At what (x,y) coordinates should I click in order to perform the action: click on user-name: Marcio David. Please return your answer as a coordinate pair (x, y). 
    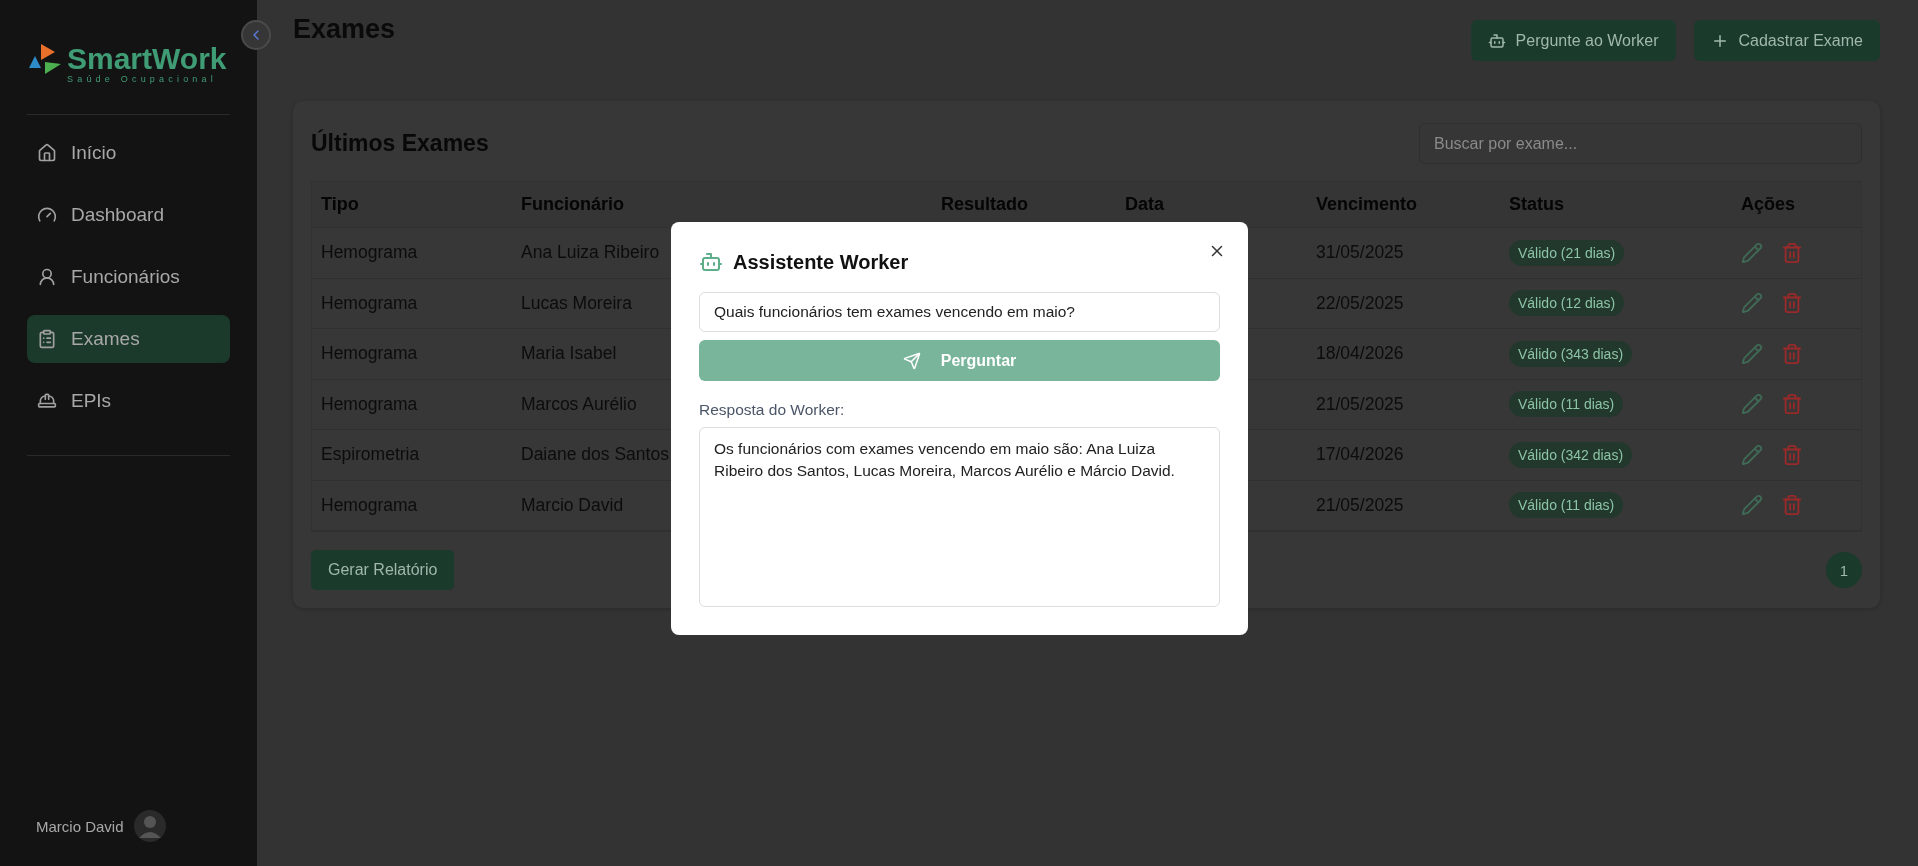
    Looking at the image, I should click on (80, 826).